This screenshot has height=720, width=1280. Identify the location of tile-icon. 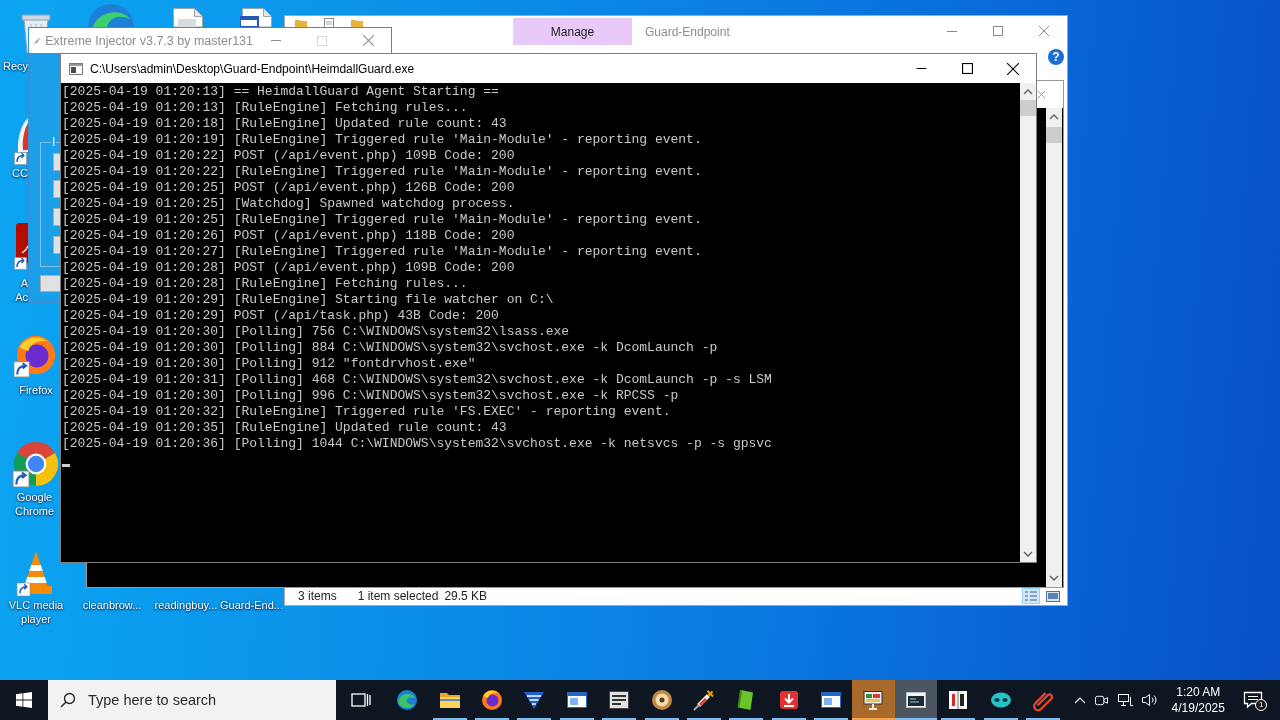
(619, 700).